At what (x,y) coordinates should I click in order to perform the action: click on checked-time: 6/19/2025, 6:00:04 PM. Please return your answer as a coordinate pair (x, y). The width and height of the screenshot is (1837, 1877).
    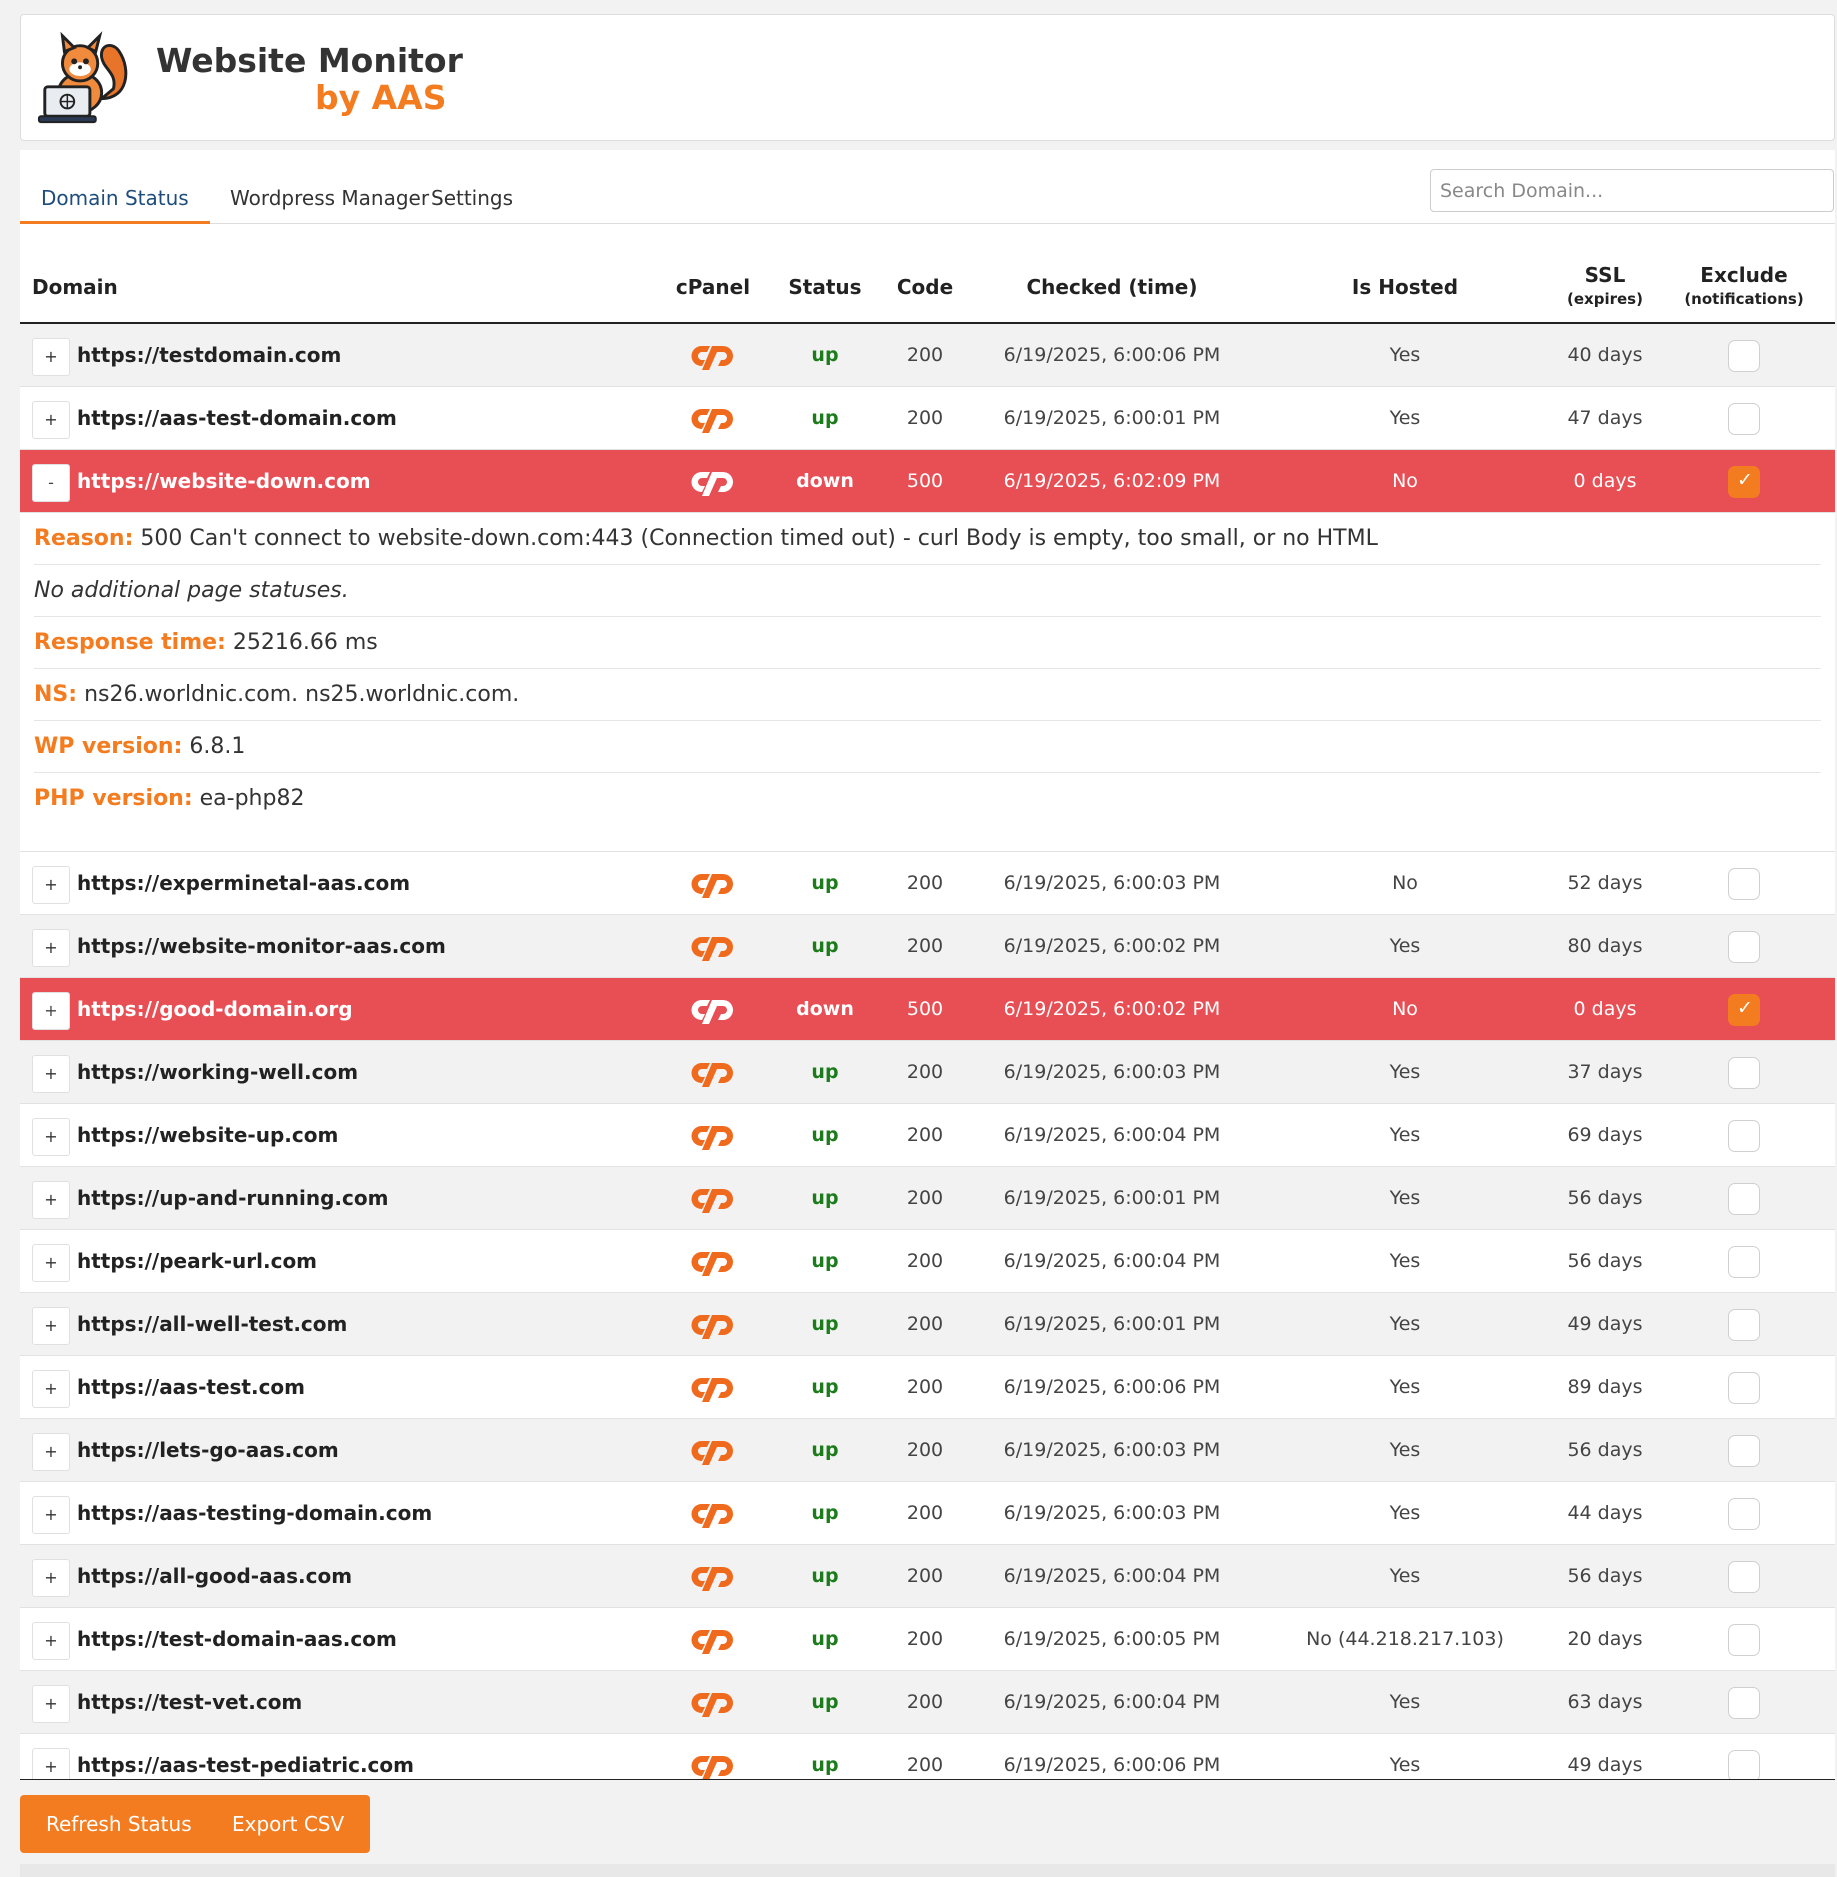
    Looking at the image, I should click on (1112, 1135).